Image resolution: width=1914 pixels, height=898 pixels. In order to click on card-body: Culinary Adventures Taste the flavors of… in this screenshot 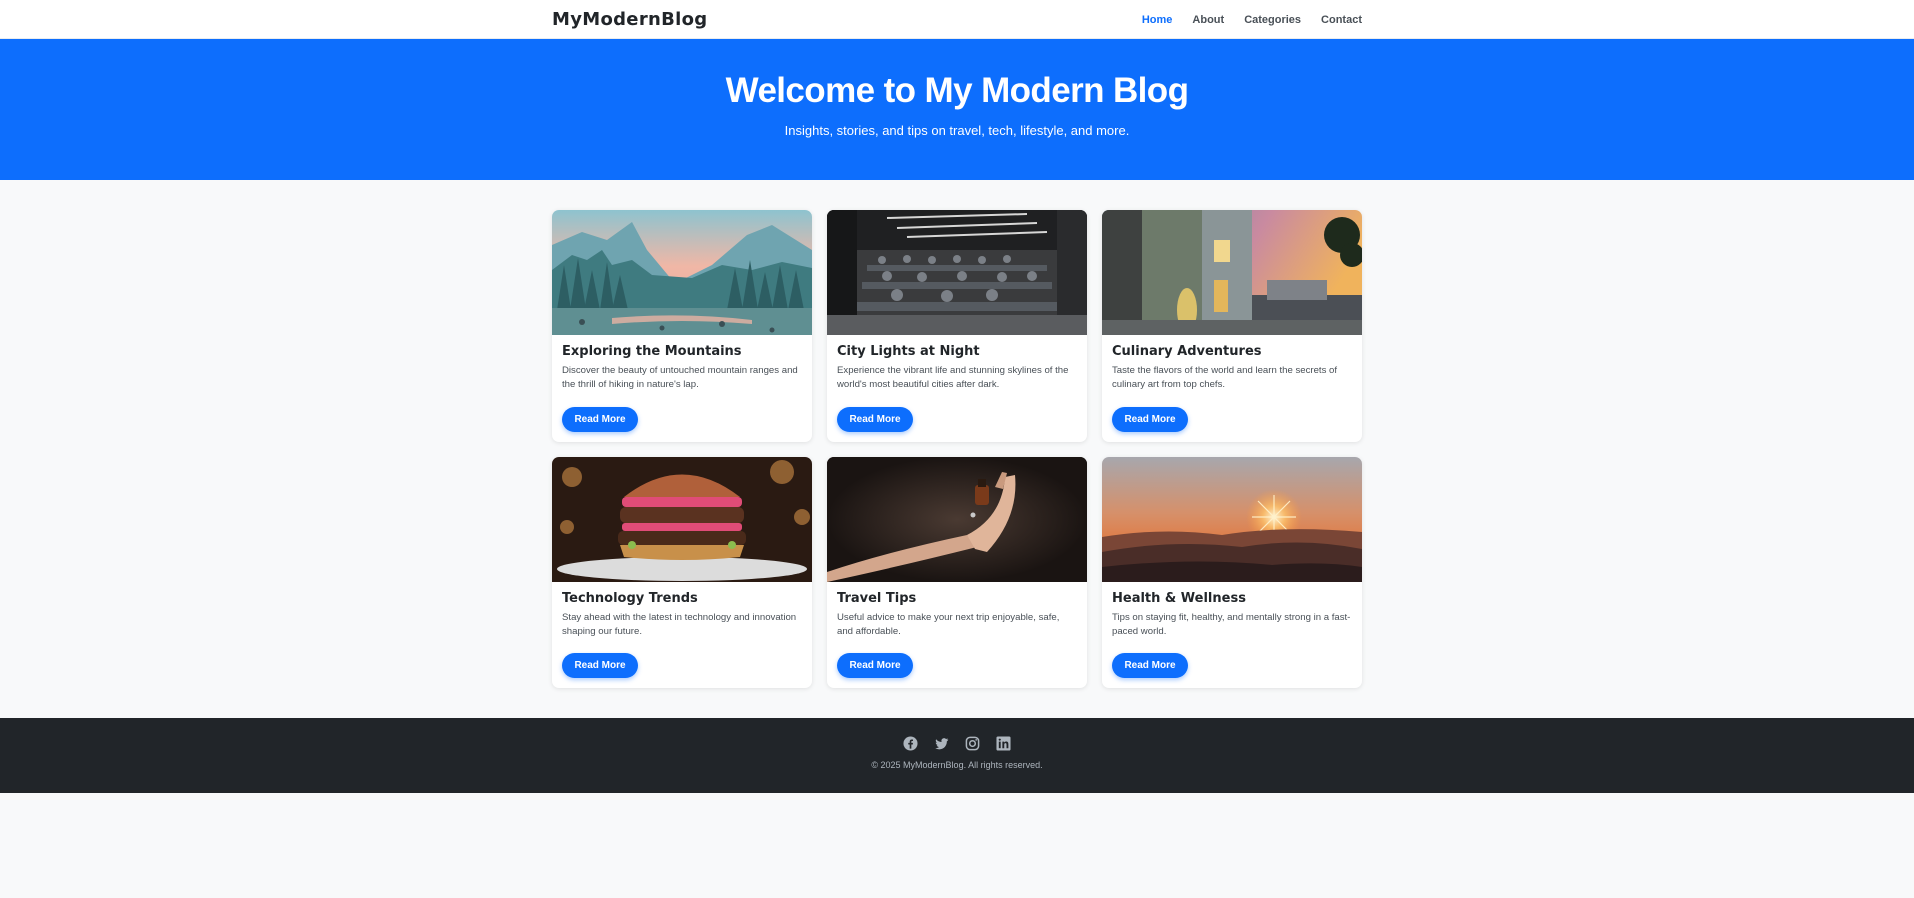, I will do `click(1232, 363)`.